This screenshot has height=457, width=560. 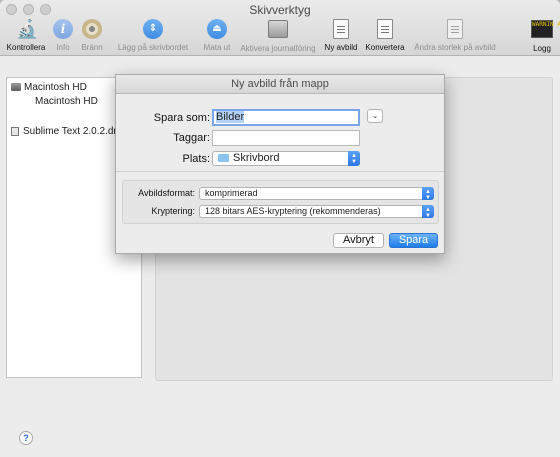 I want to click on sidebar-item-dmg: Sublime Text 2.0.2.dmg, so click(x=69, y=131).